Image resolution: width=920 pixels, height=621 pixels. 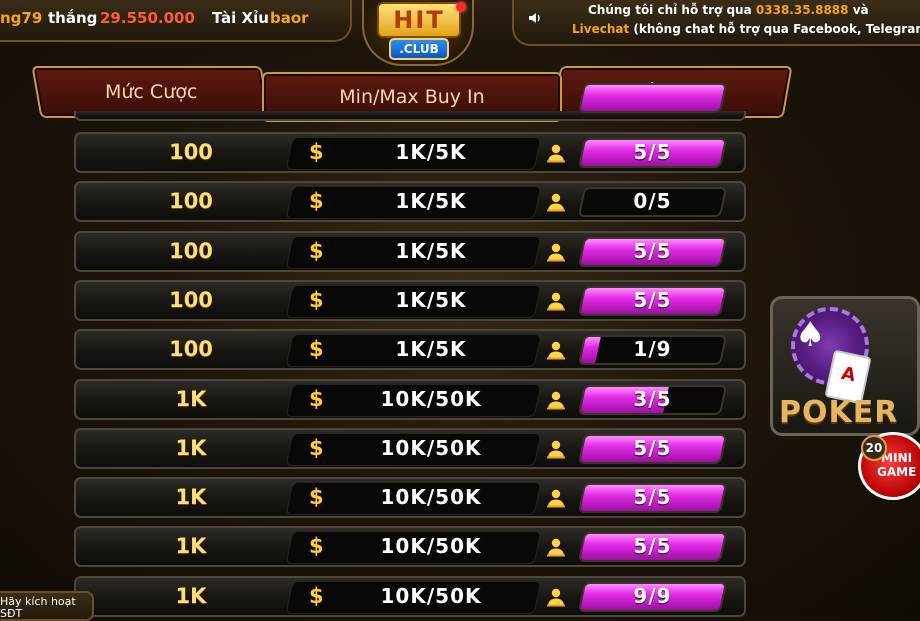 I want to click on mini-game-badge: 20, so click(x=874, y=448).